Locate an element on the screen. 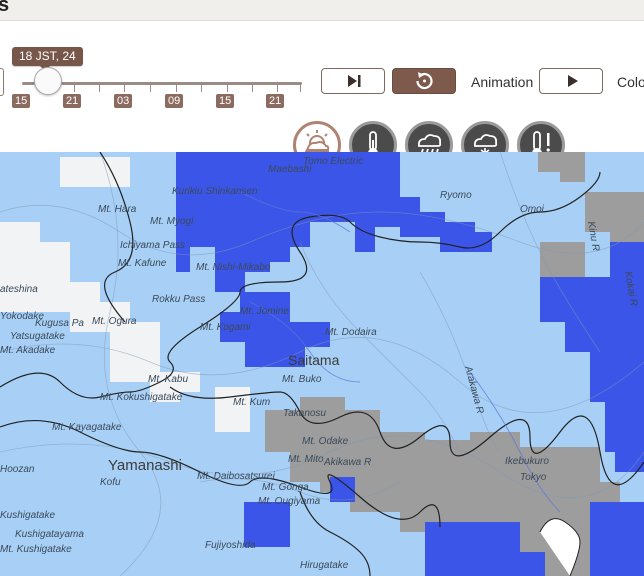  svg-text: Hoozan is located at coordinates (17, 469).